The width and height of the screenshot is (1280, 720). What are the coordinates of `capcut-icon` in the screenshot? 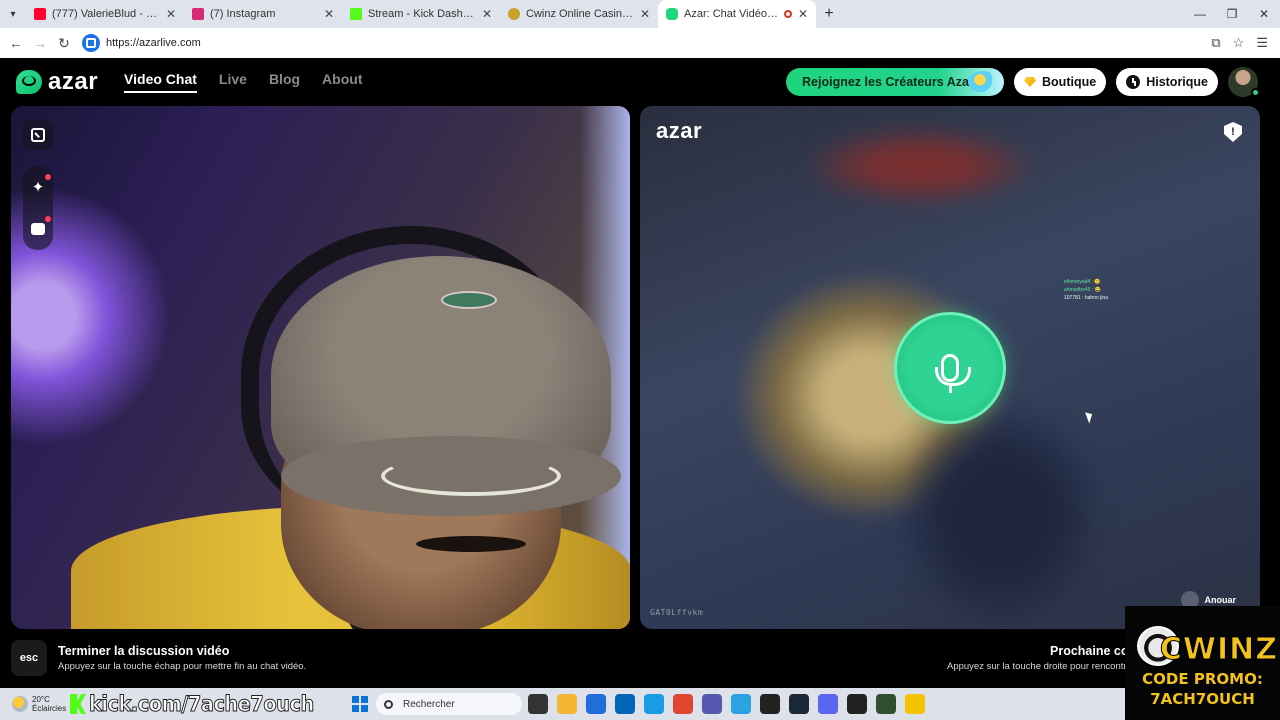 It's located at (770, 704).